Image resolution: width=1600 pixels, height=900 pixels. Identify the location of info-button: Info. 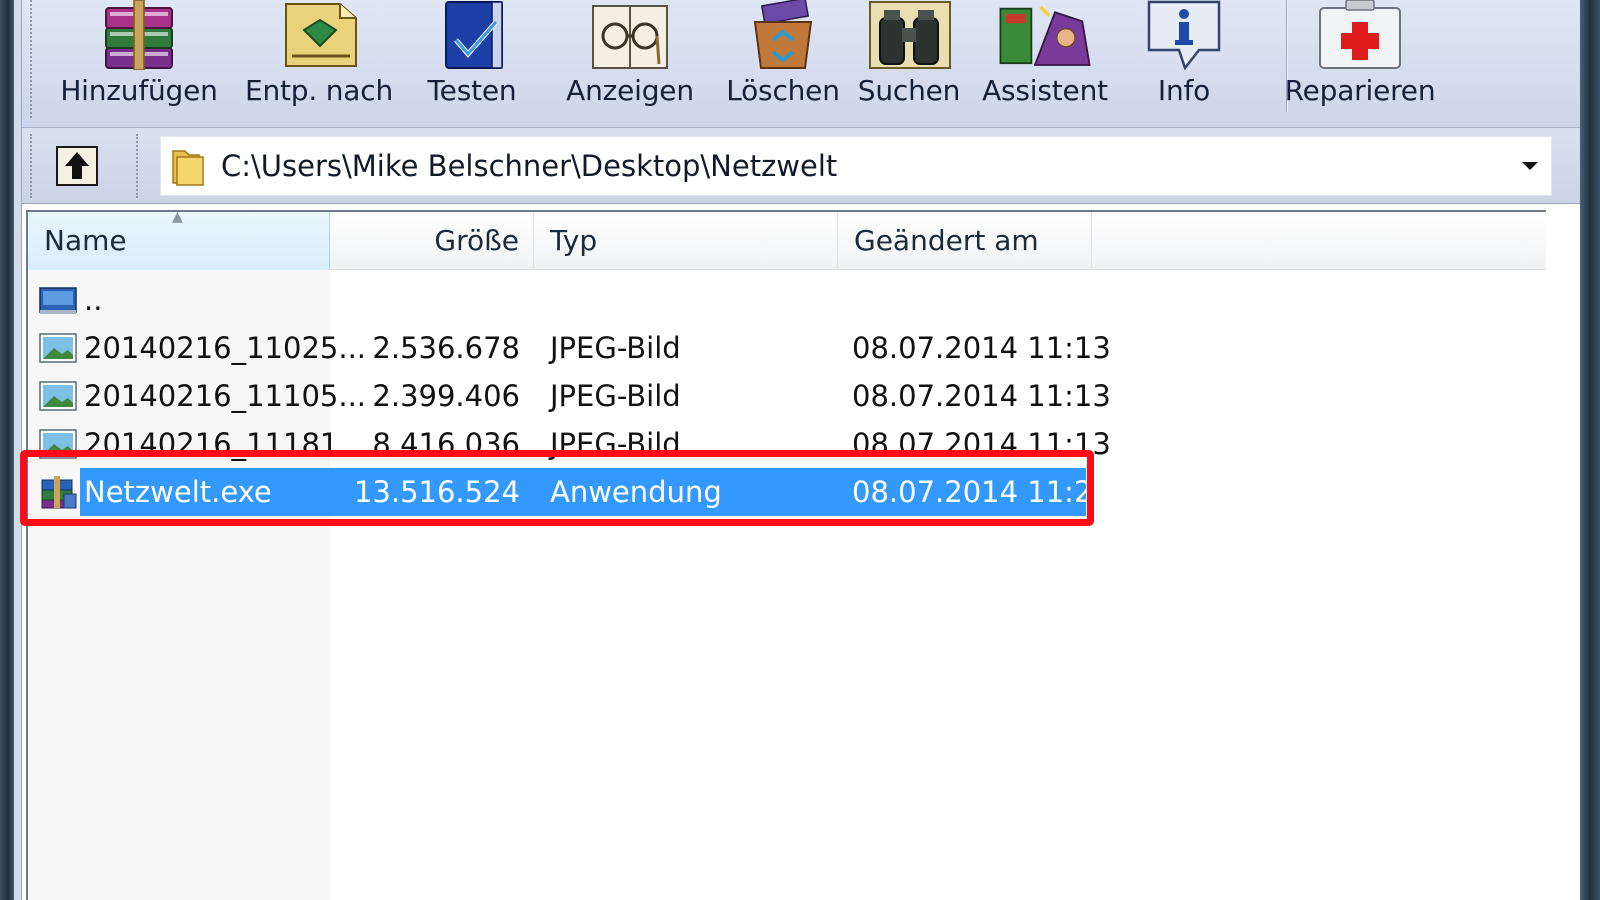
(1184, 59).